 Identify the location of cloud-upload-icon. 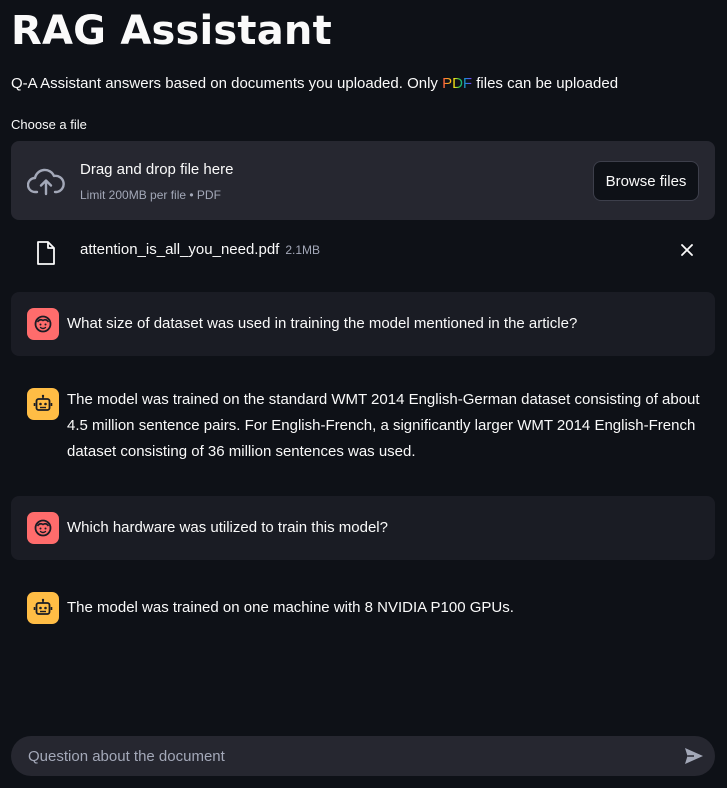
(46, 182).